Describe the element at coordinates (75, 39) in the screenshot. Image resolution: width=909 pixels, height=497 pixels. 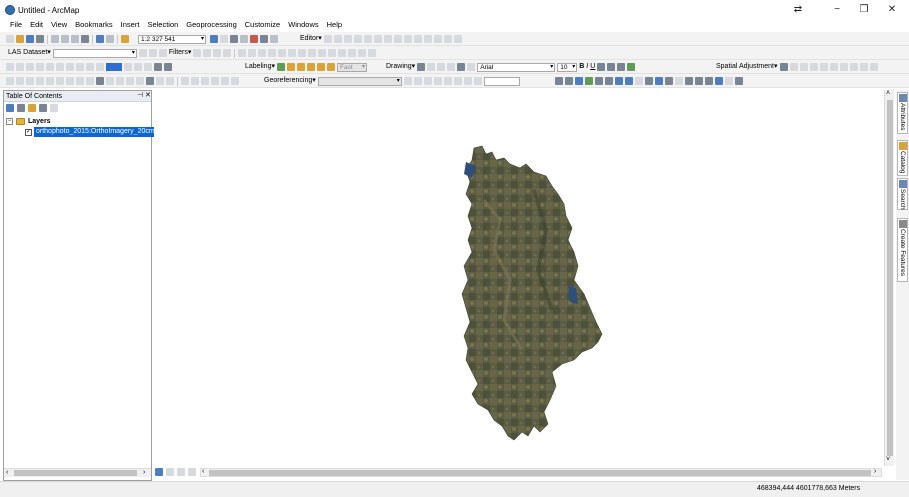
I see `paste-icon` at that location.